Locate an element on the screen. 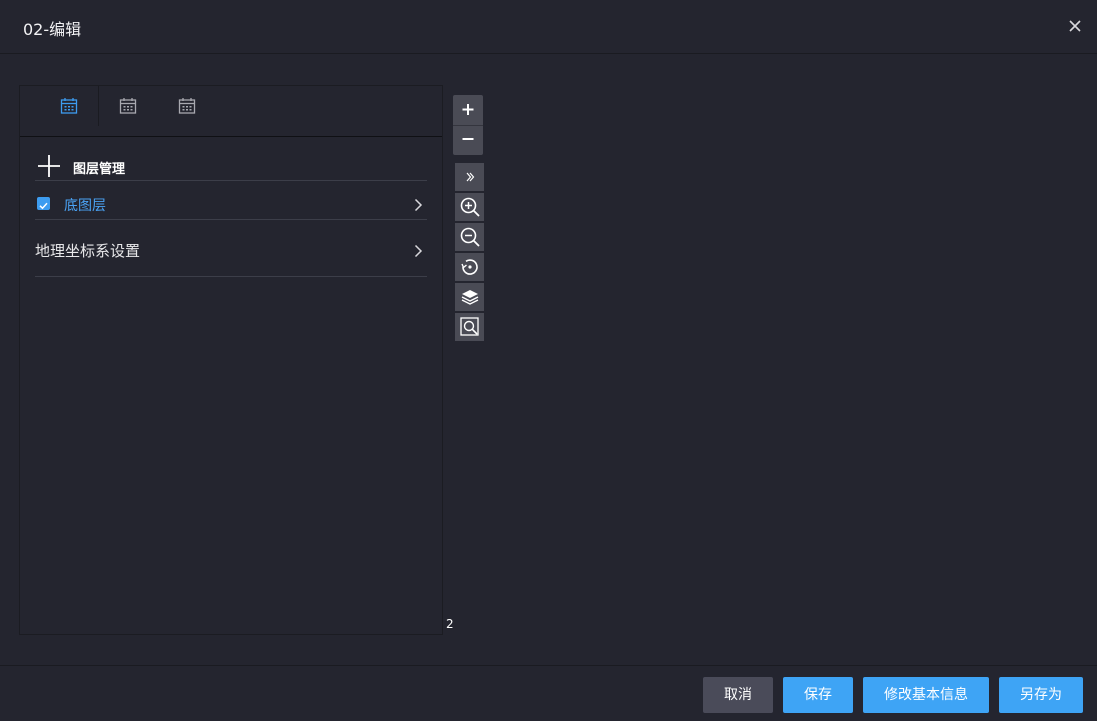 The width and height of the screenshot is (1097, 721). check-icon is located at coordinates (43, 206).